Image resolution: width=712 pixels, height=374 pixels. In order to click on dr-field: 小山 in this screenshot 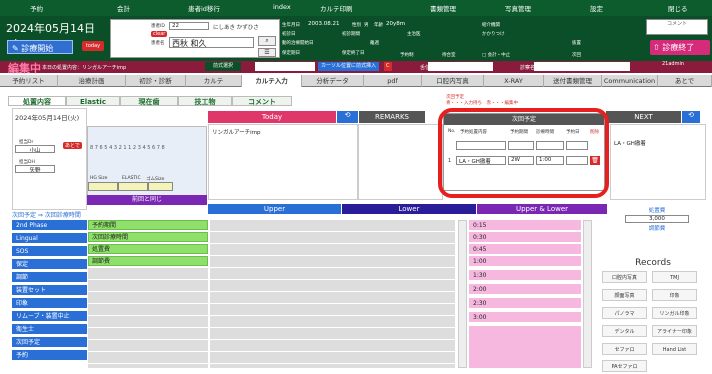, I will do `click(35, 149)`.